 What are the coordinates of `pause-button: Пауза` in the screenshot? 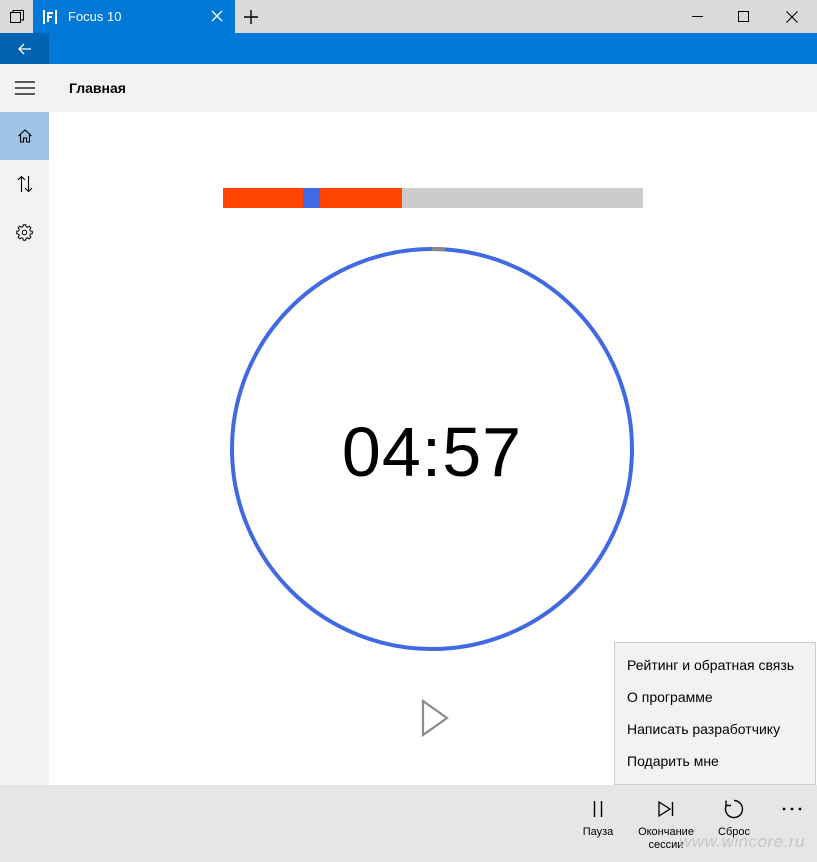 It's located at (598, 818).